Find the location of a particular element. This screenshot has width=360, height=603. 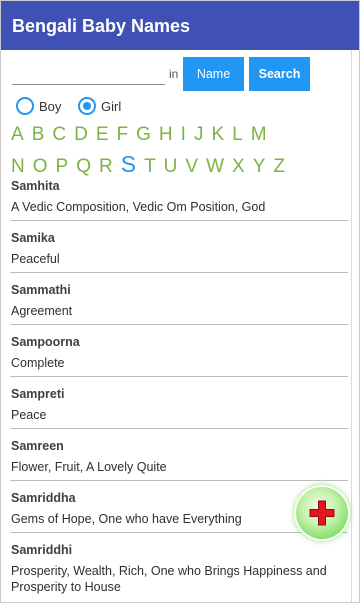

alphabet-row-2: NOPQRSTUVWXYZ is located at coordinates (148, 164).